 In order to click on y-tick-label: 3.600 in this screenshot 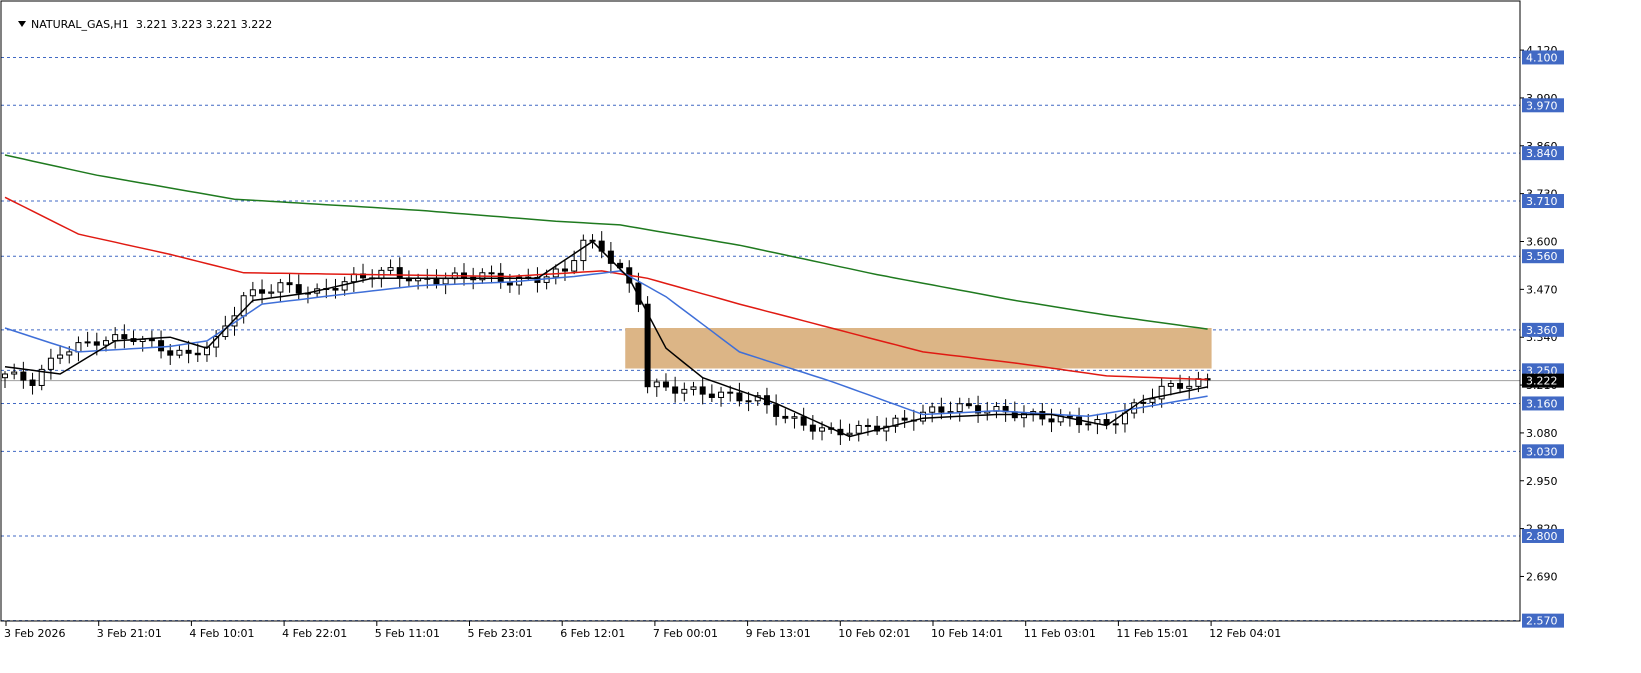, I will do `click(1542, 241)`.